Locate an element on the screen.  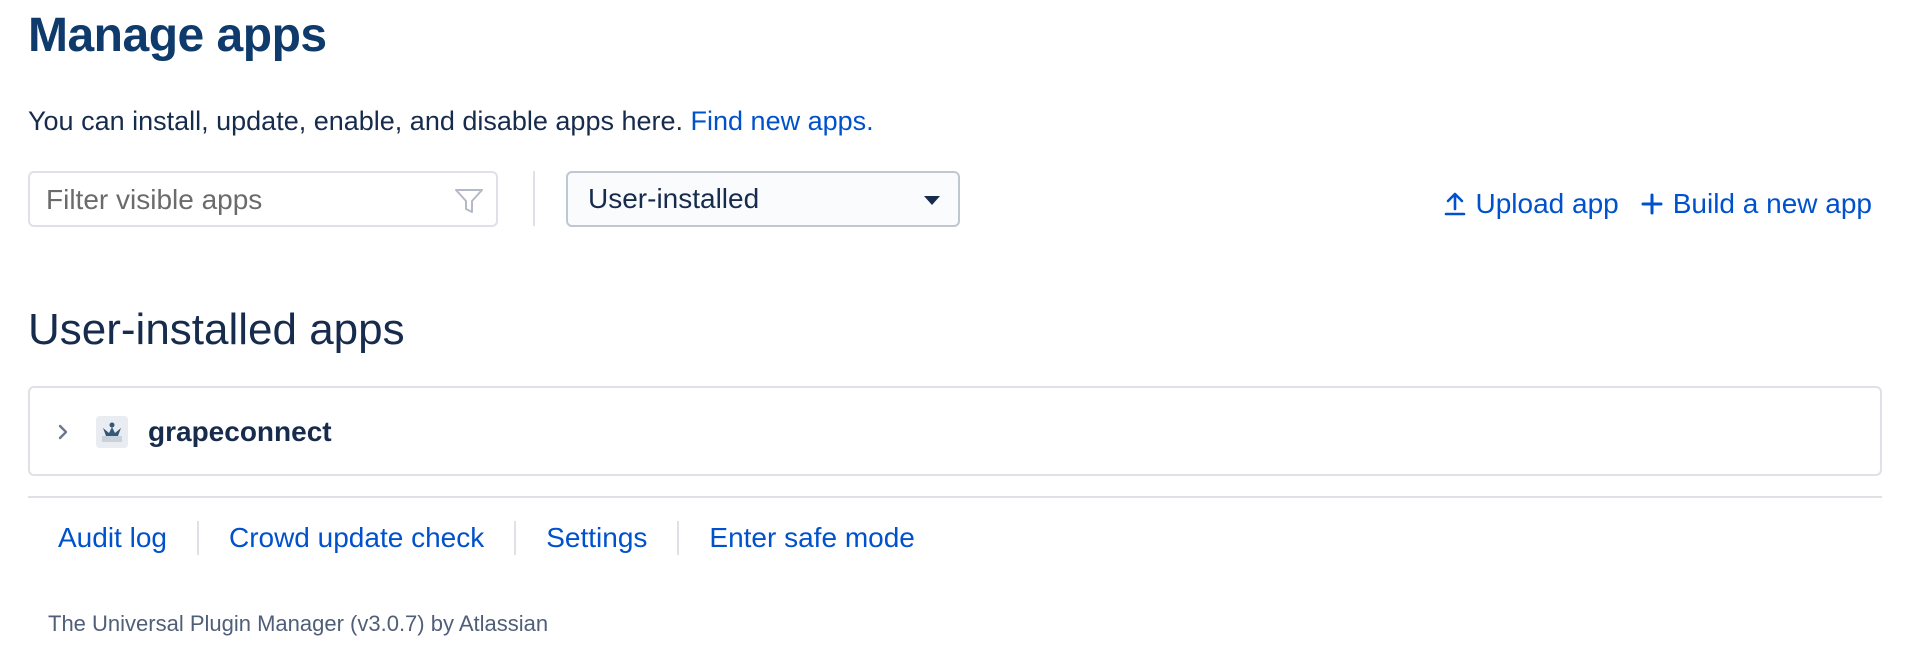
filter-field is located at coordinates (263, 199).